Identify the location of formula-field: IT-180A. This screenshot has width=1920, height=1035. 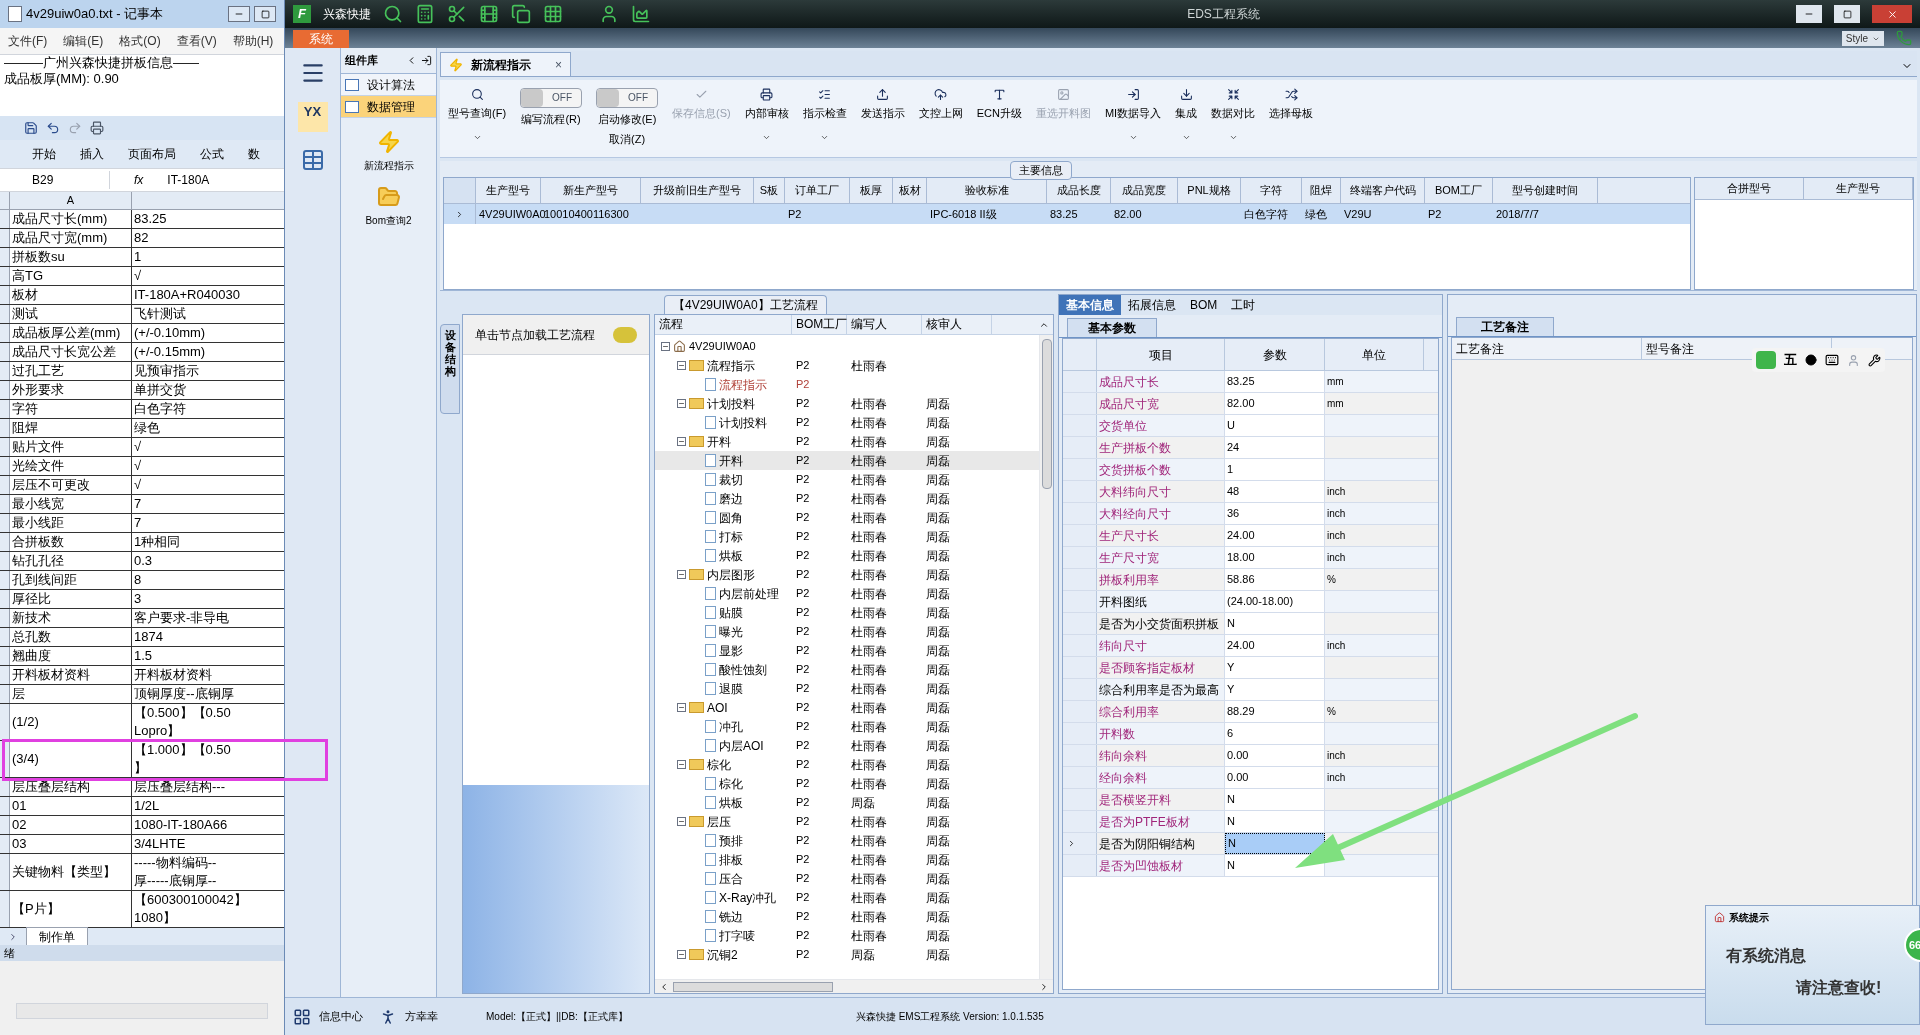
(188, 180).